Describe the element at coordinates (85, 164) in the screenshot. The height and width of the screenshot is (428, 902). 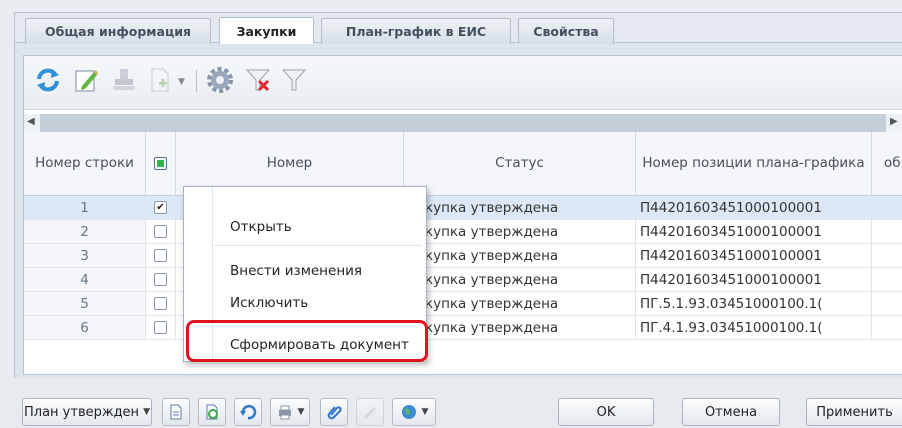
I see `column-header-row-number: Номер строки` at that location.